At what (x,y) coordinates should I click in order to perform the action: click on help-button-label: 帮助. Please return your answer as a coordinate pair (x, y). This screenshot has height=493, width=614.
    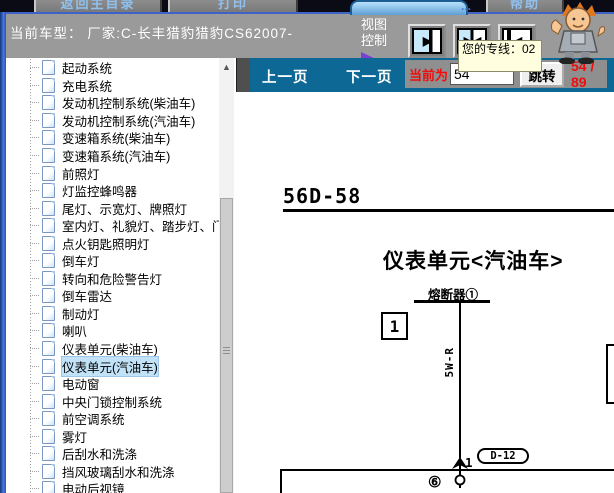
    Looking at the image, I should click on (524, 5).